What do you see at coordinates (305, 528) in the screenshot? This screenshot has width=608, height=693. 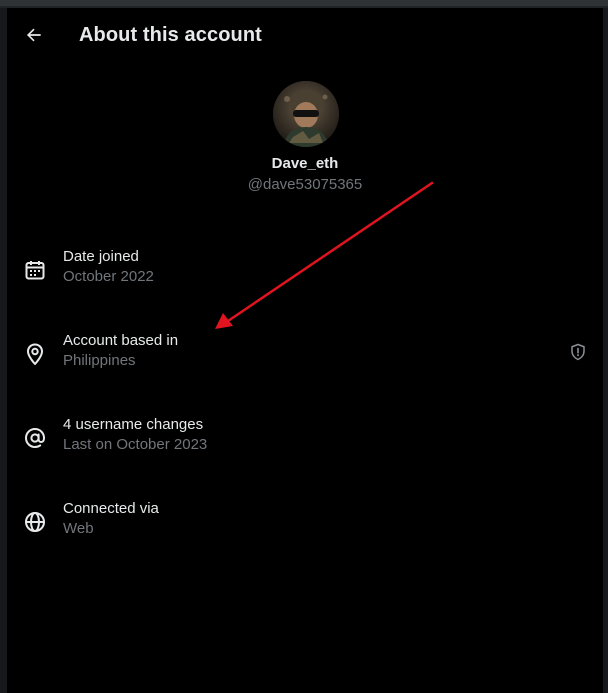 I see `info-row-connected-via: Connected via Web` at bounding box center [305, 528].